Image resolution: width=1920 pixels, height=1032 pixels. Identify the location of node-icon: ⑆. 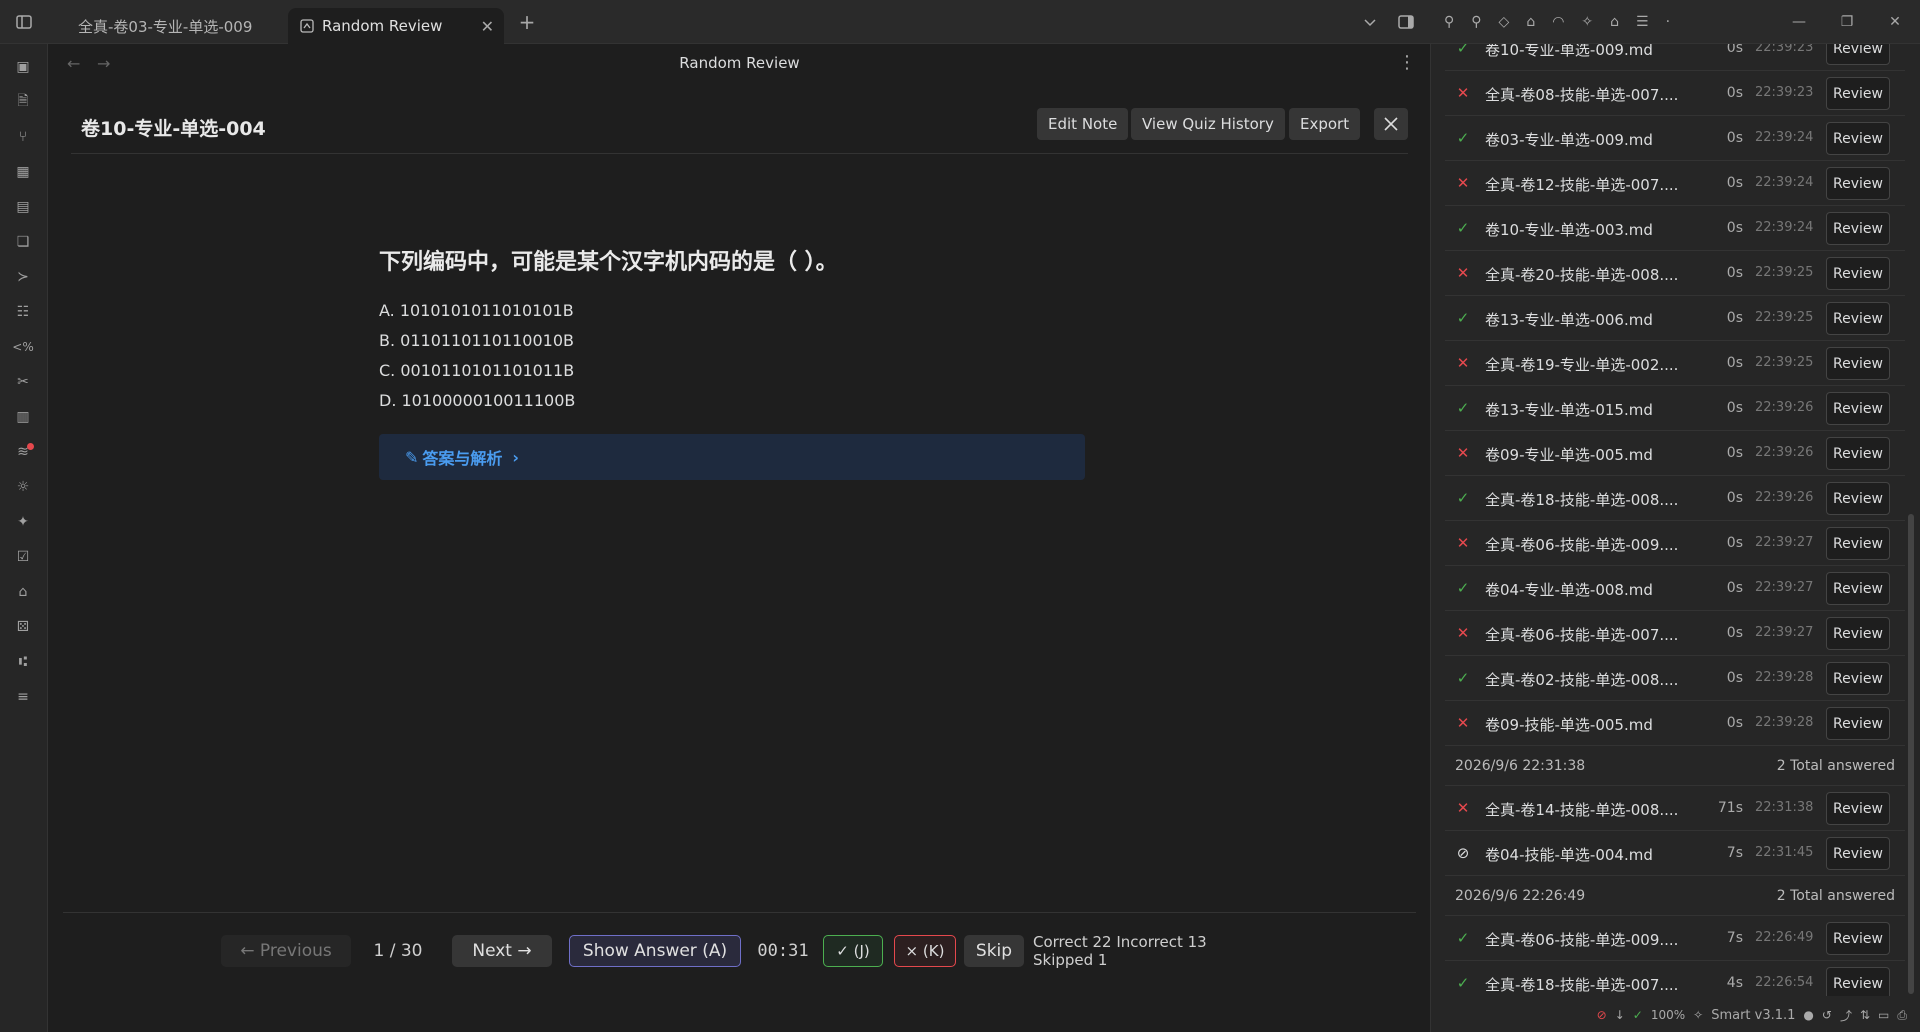
(23, 662).